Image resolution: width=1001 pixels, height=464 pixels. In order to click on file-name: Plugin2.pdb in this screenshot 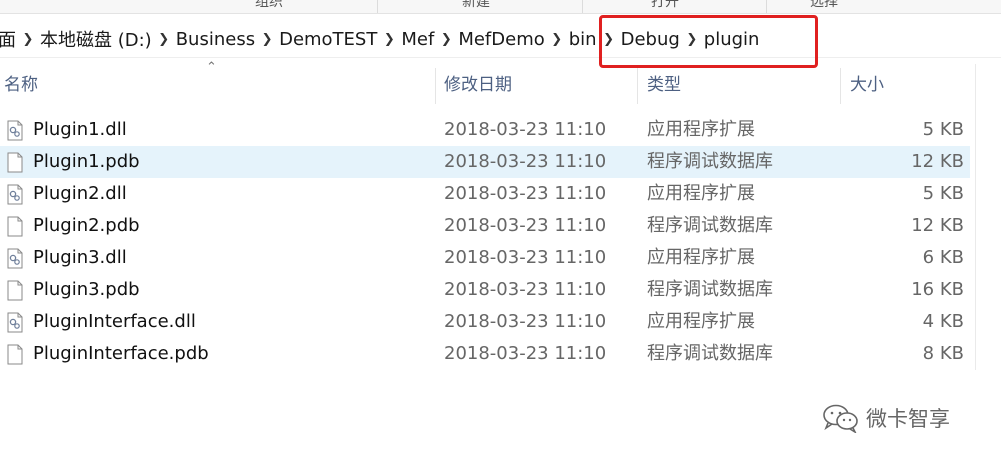, I will do `click(86, 225)`.